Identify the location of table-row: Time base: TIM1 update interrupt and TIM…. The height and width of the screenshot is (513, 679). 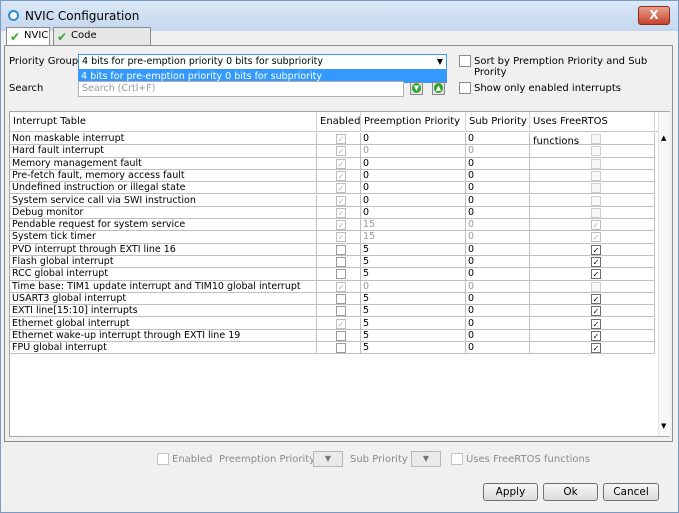
(334, 286).